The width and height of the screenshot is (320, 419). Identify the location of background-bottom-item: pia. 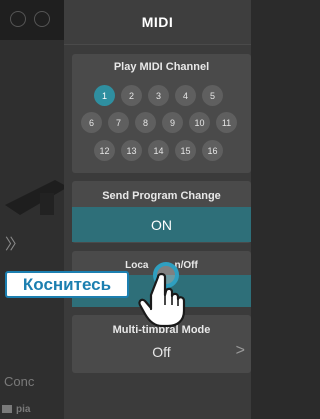
(16, 409).